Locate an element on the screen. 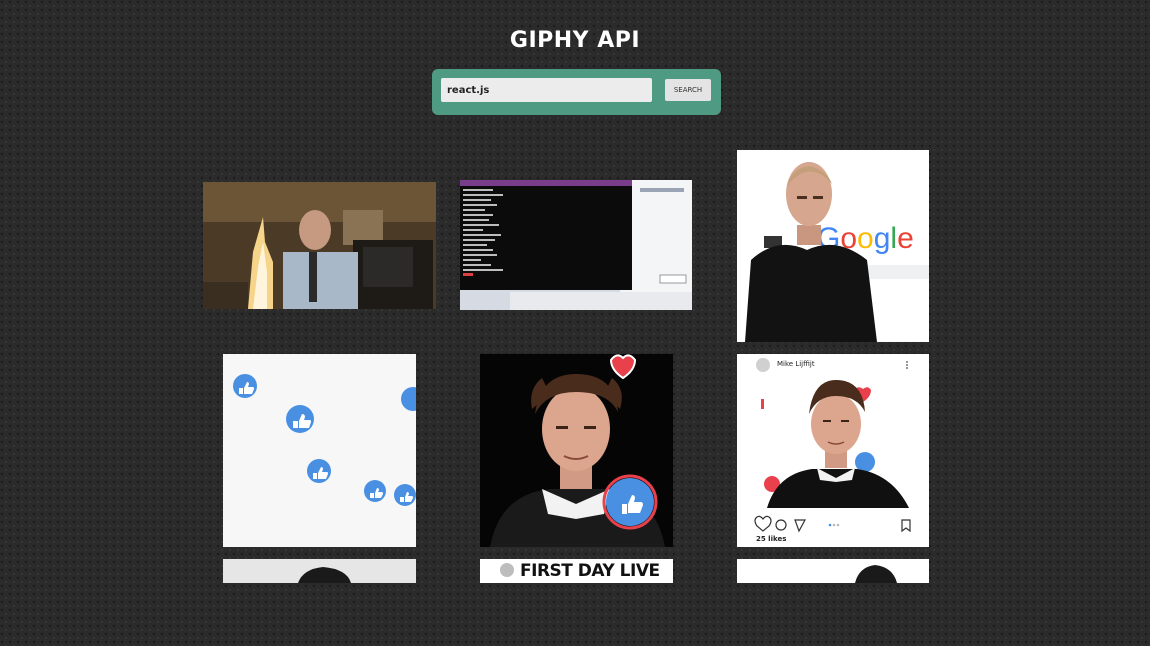  gif-terminal-screen is located at coordinates (576, 245).